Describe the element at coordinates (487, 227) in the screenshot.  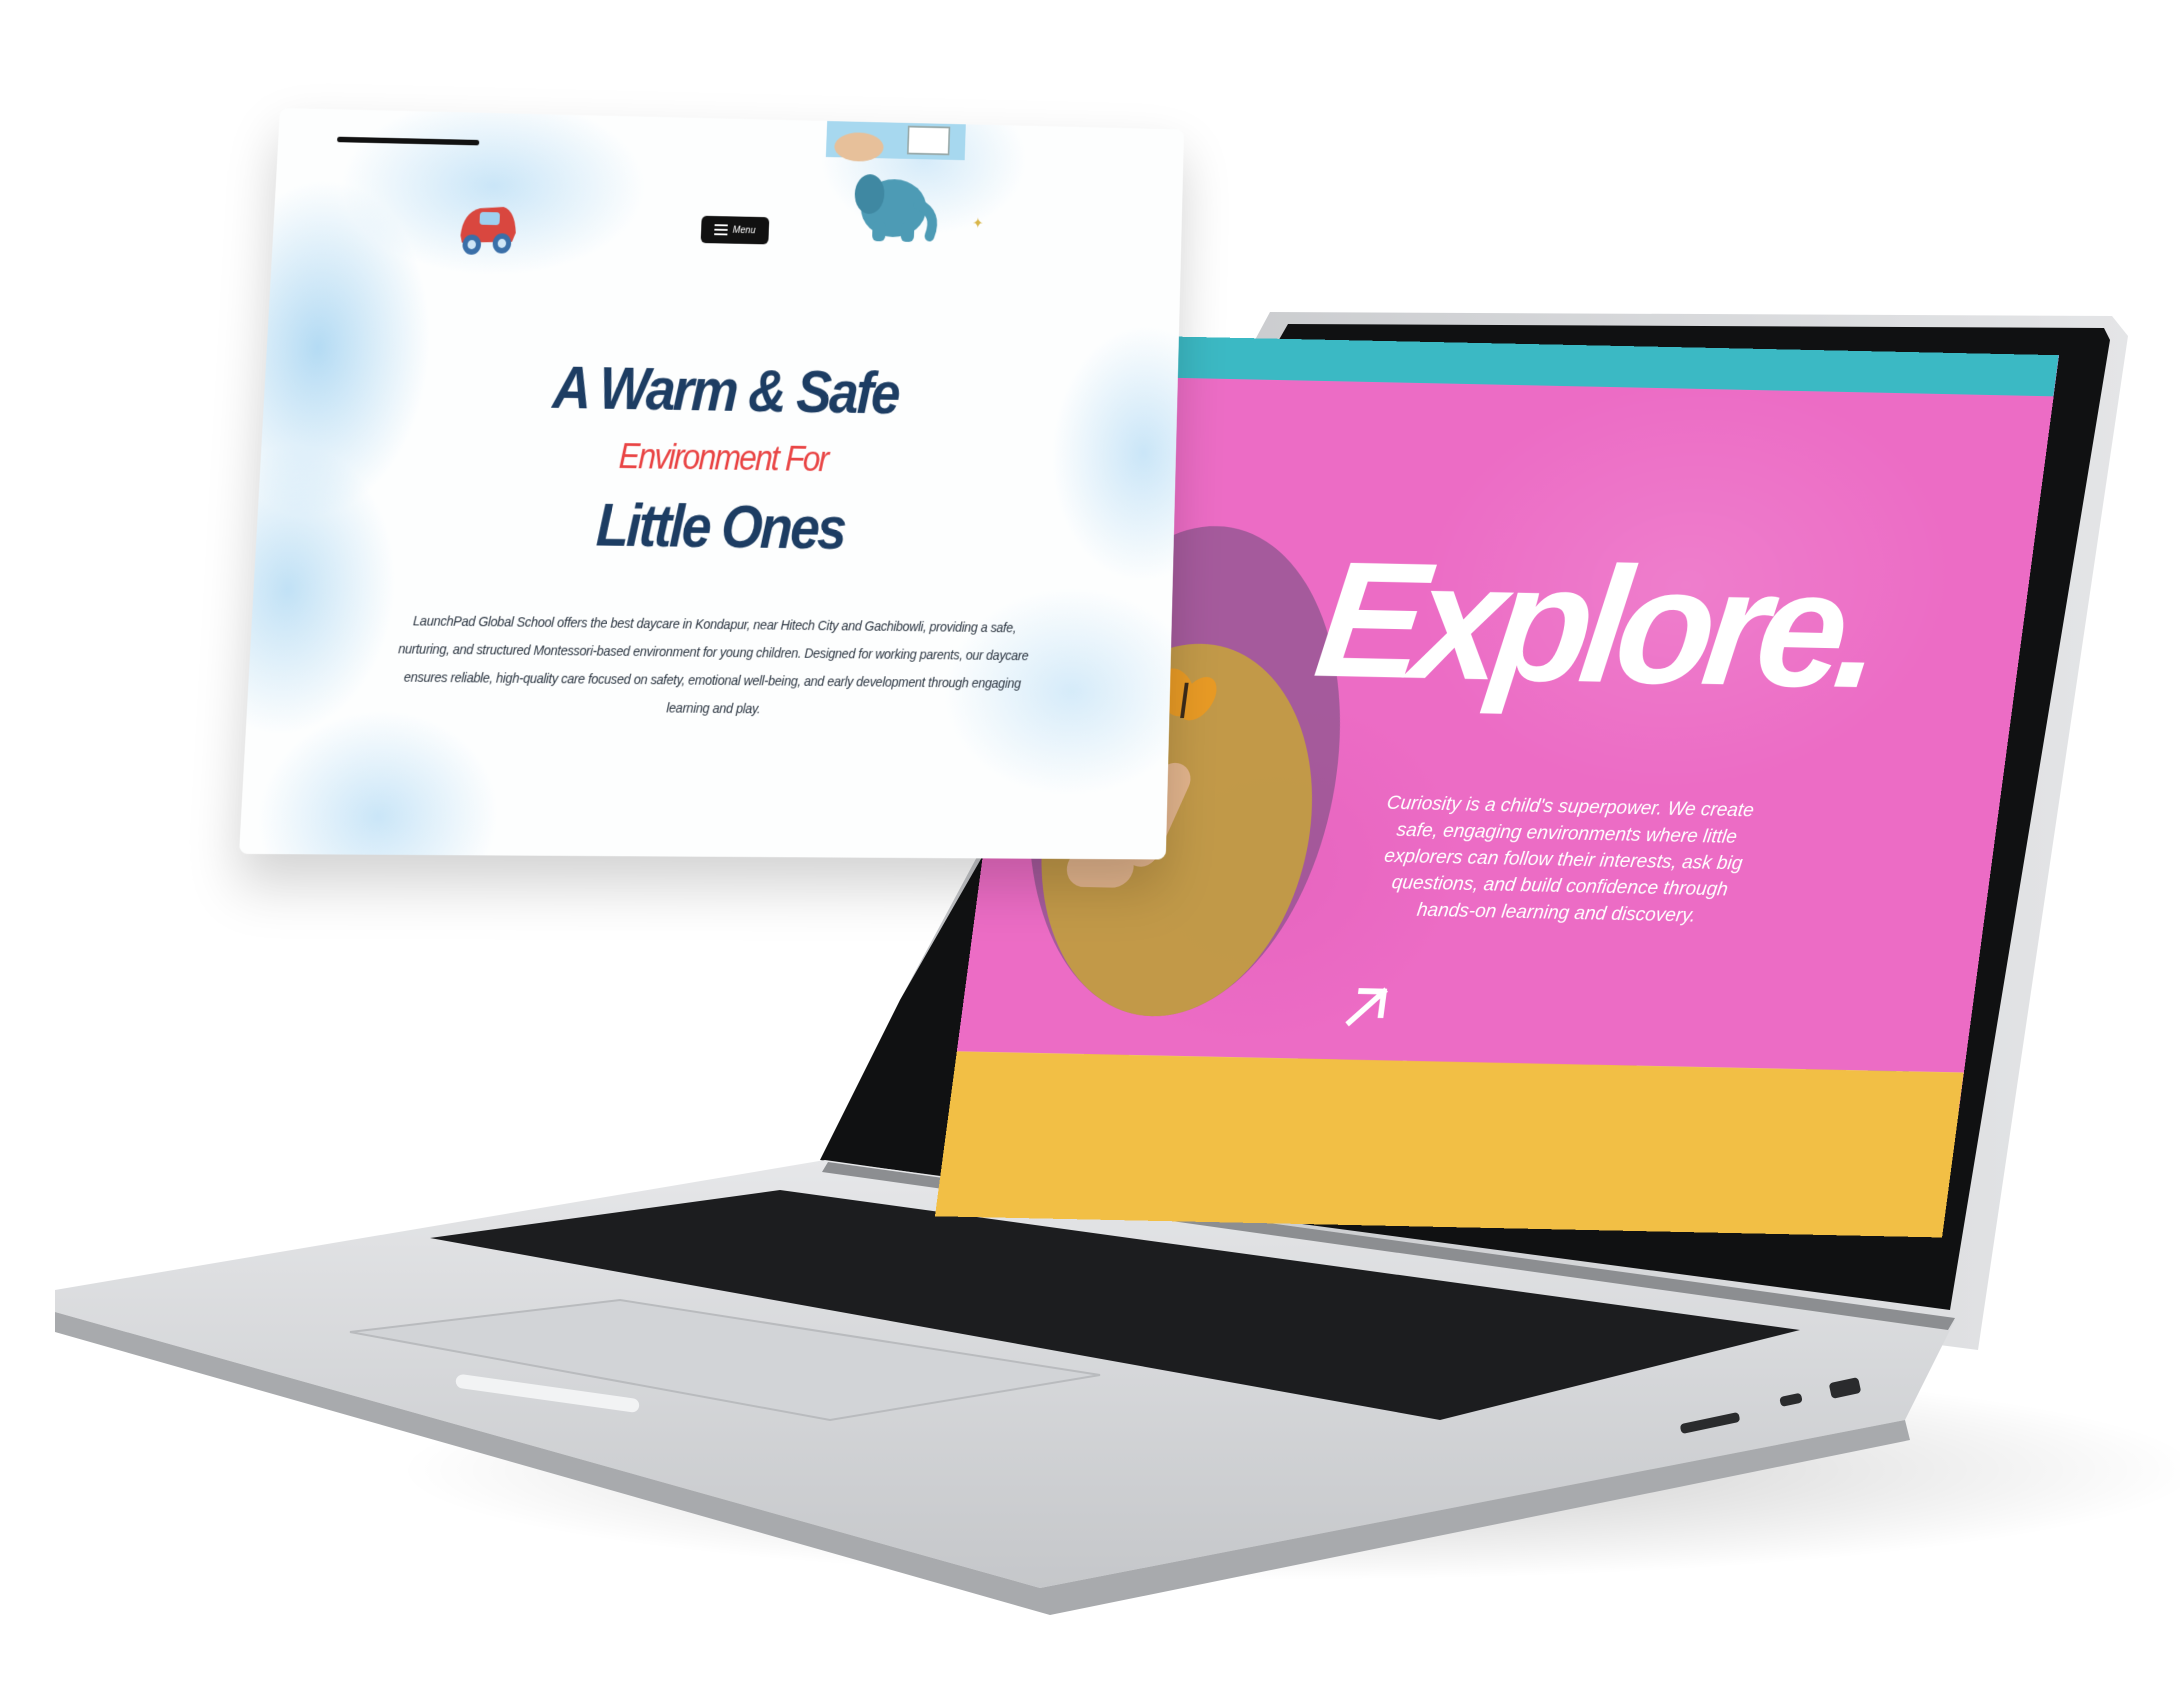
I see `car-icon` at that location.